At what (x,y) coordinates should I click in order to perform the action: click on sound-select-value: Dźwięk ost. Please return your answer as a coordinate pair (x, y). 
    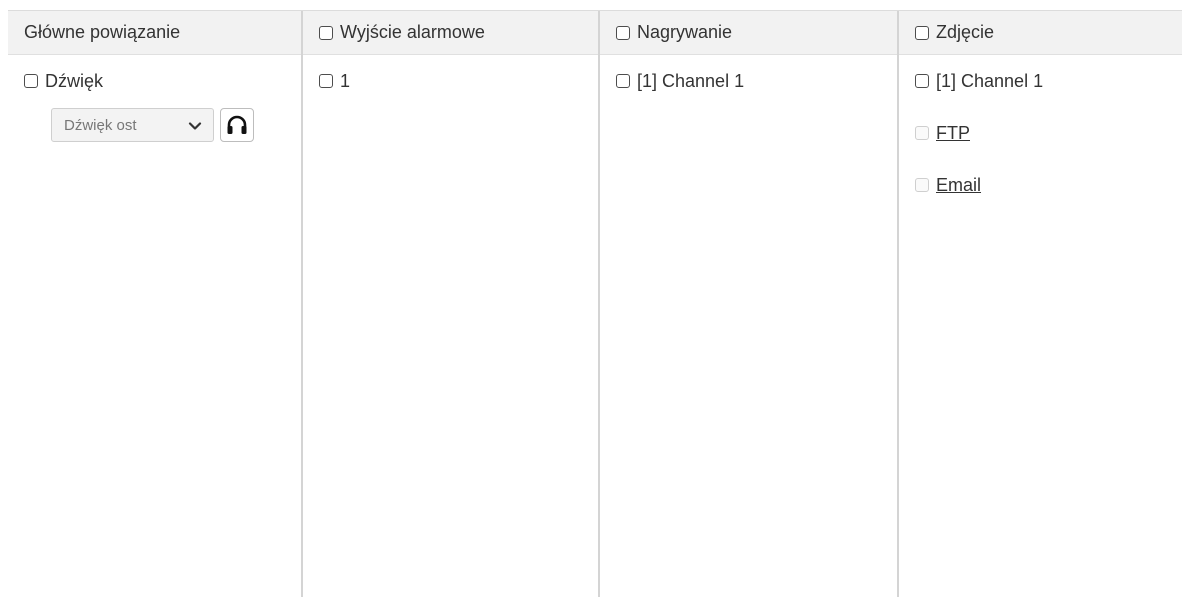
    Looking at the image, I should click on (100, 125).